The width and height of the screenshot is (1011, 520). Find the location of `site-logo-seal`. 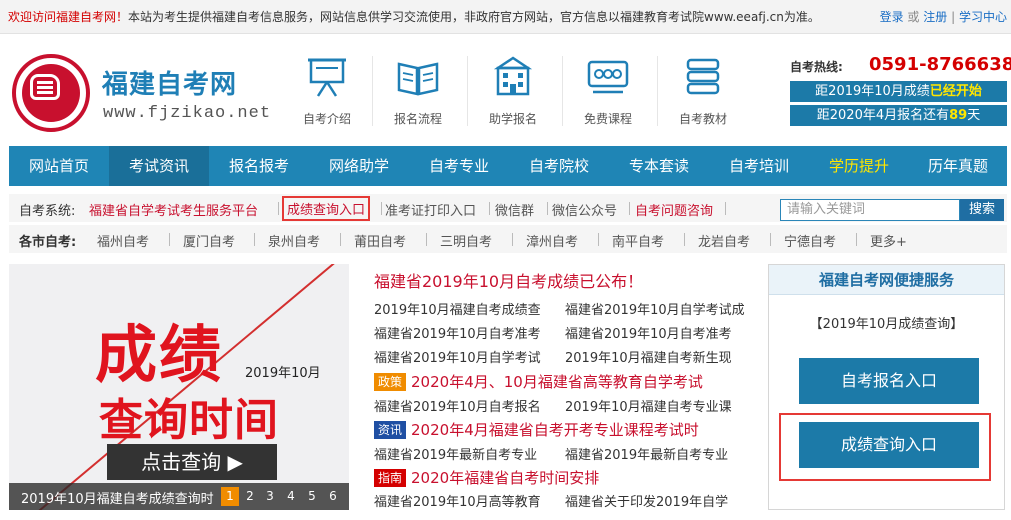

site-logo-seal is located at coordinates (51, 93).